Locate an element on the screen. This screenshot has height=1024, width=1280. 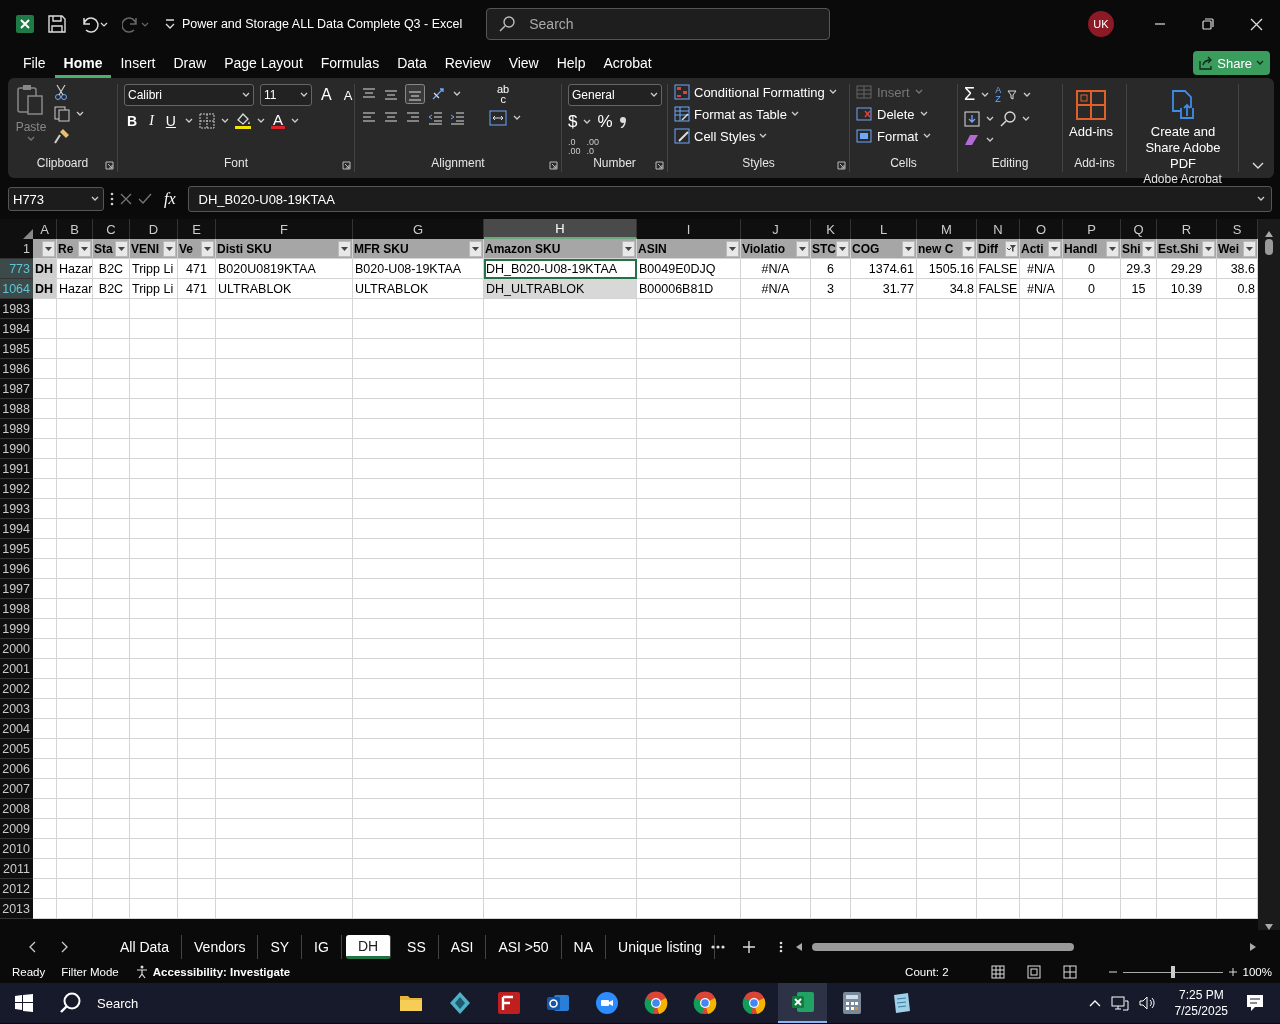
add-ins-button: Add-ins is located at coordinates (1091, 120).